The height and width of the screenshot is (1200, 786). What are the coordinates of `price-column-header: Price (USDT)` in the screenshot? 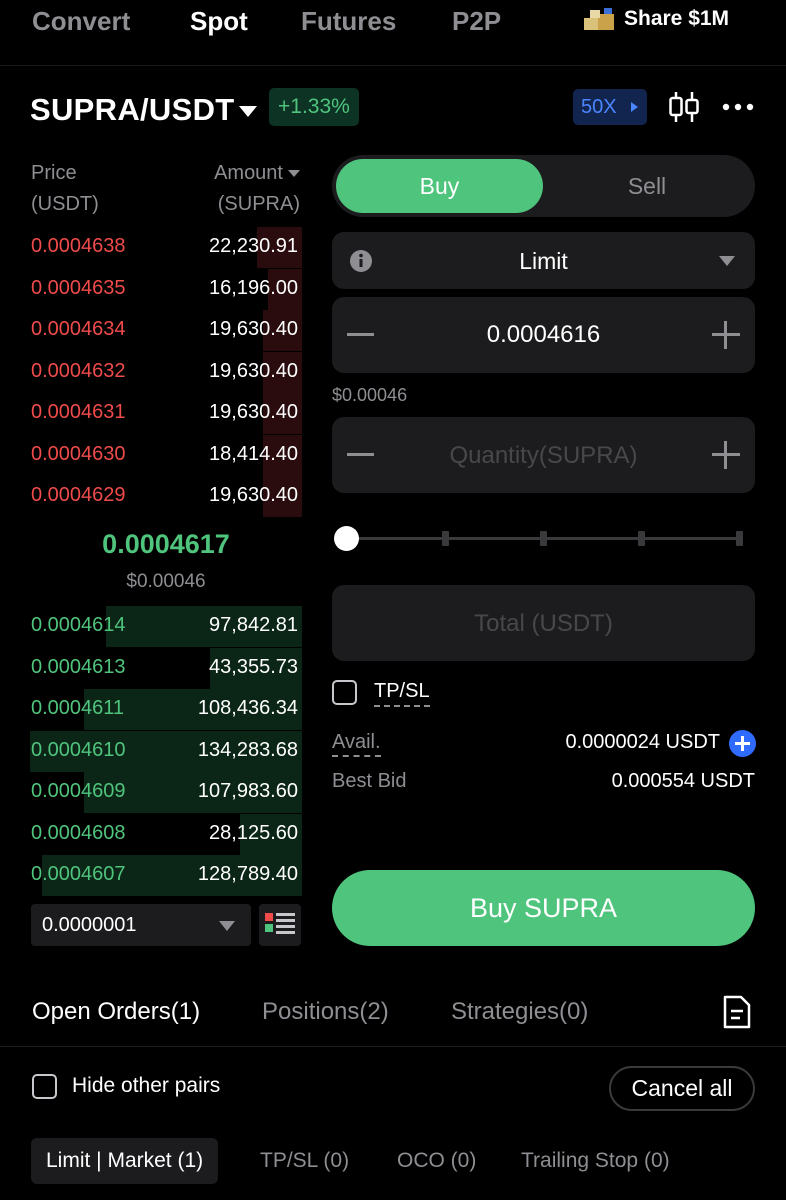 It's located at (65, 189).